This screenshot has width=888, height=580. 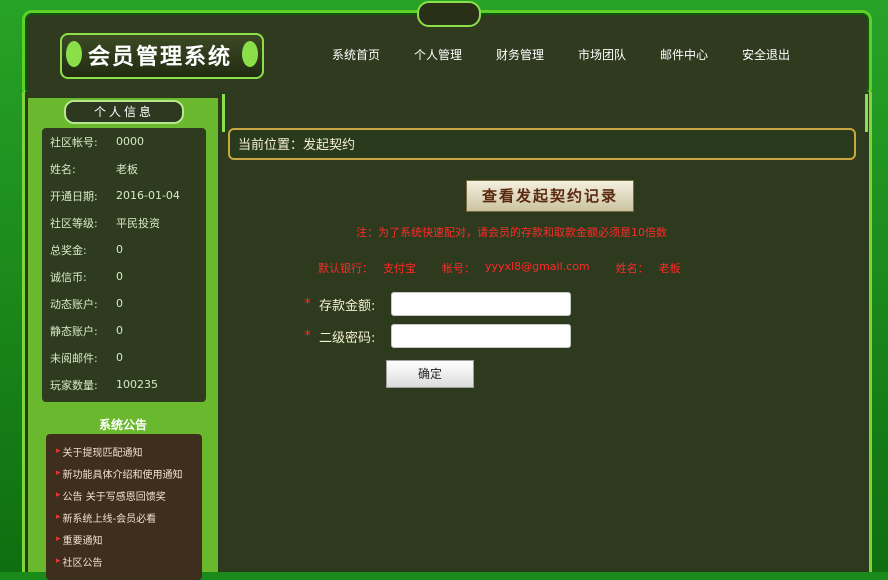 What do you see at coordinates (399, 268) in the screenshot?
I see `bank-value: 支付宝` at bounding box center [399, 268].